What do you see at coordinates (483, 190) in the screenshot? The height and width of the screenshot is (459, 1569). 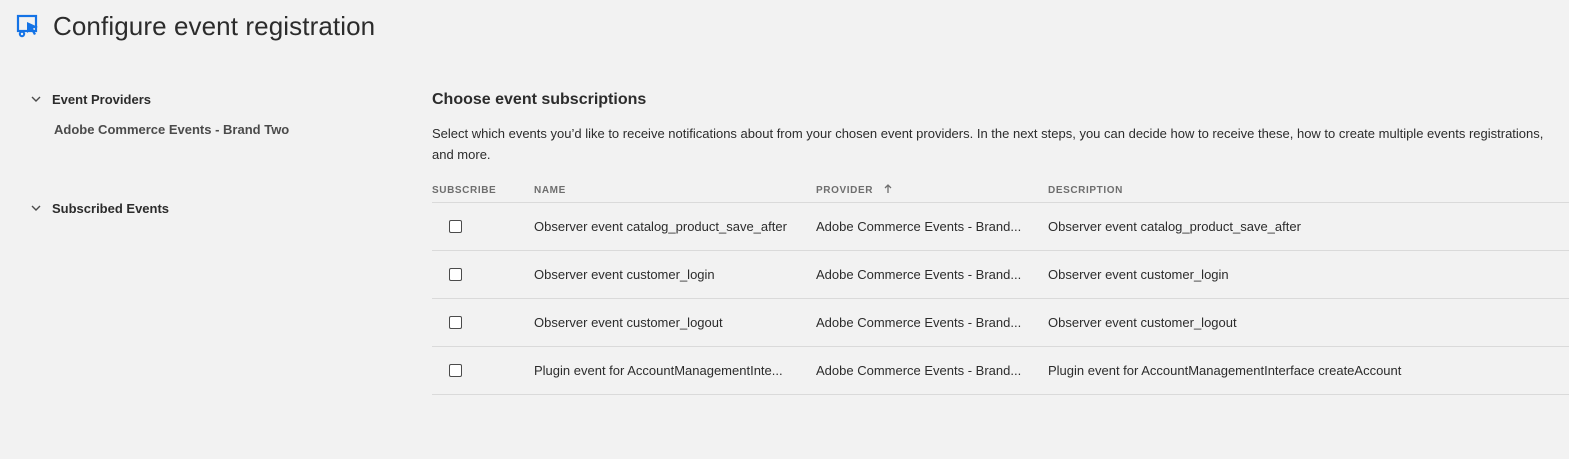 I see `column-header-subscribe: SUBSCRIBE` at bounding box center [483, 190].